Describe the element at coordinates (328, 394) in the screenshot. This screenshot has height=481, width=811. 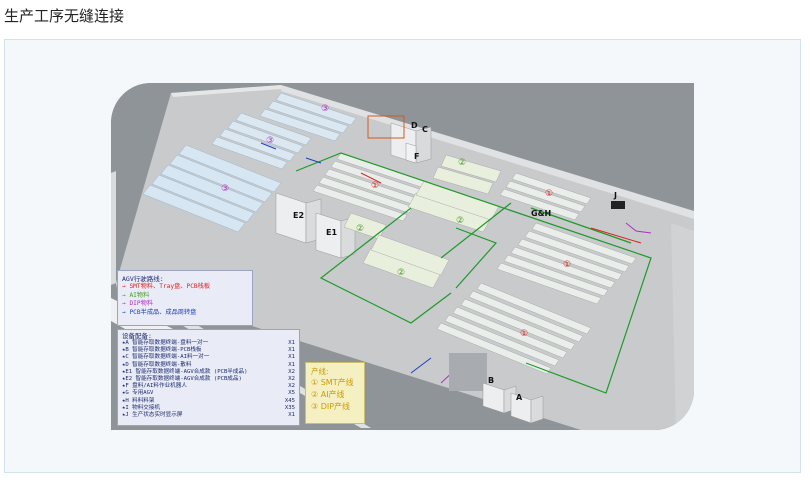
I see `production-line-ai: ② AI产线` at that location.